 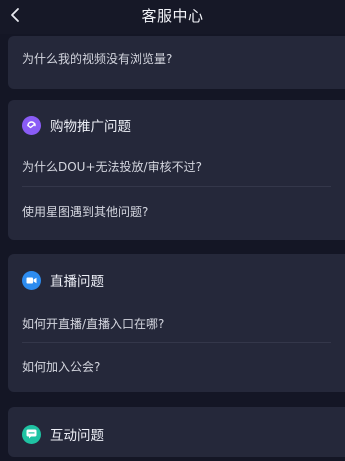 What do you see at coordinates (97, 58) in the screenshot?
I see `question-item: 为什么我的视频没有浏览量?` at bounding box center [97, 58].